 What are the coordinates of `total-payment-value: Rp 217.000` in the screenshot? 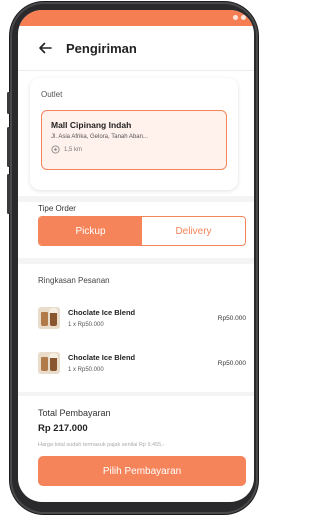 It's located at (63, 428).